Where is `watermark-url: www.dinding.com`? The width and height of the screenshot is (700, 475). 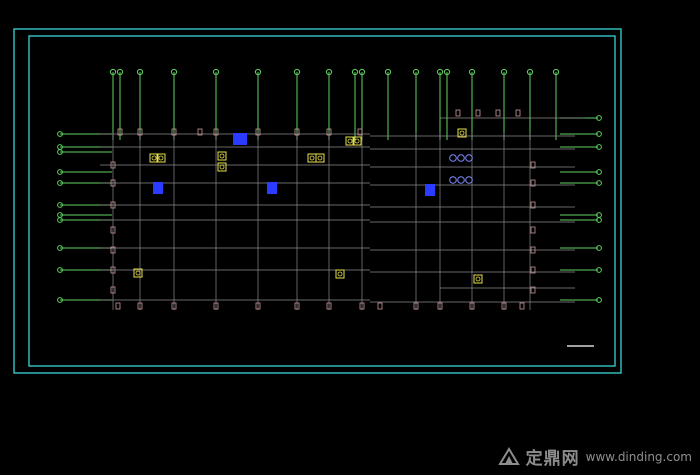 watermark-url: www.dinding.com is located at coordinates (638, 456).